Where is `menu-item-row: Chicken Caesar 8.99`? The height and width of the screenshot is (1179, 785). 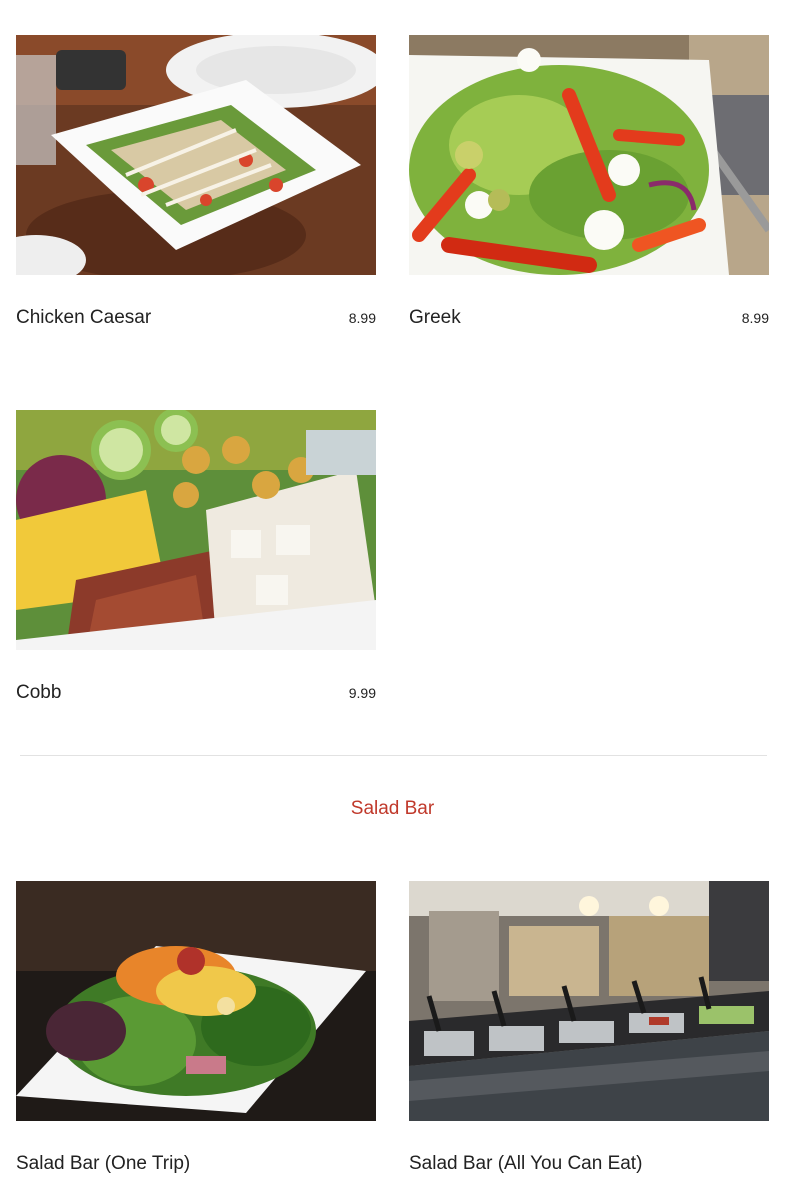 menu-item-row: Chicken Caesar 8.99 is located at coordinates (196, 318).